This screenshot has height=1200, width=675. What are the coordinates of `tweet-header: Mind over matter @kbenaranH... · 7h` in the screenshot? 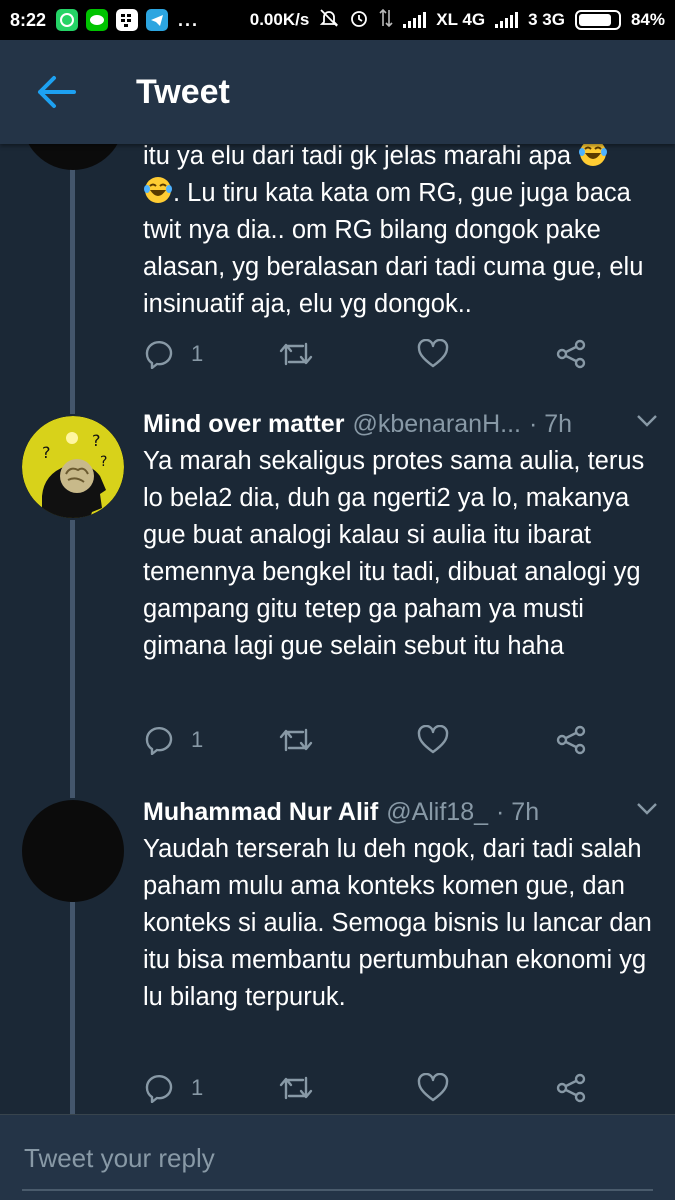 It's located at (400, 424).